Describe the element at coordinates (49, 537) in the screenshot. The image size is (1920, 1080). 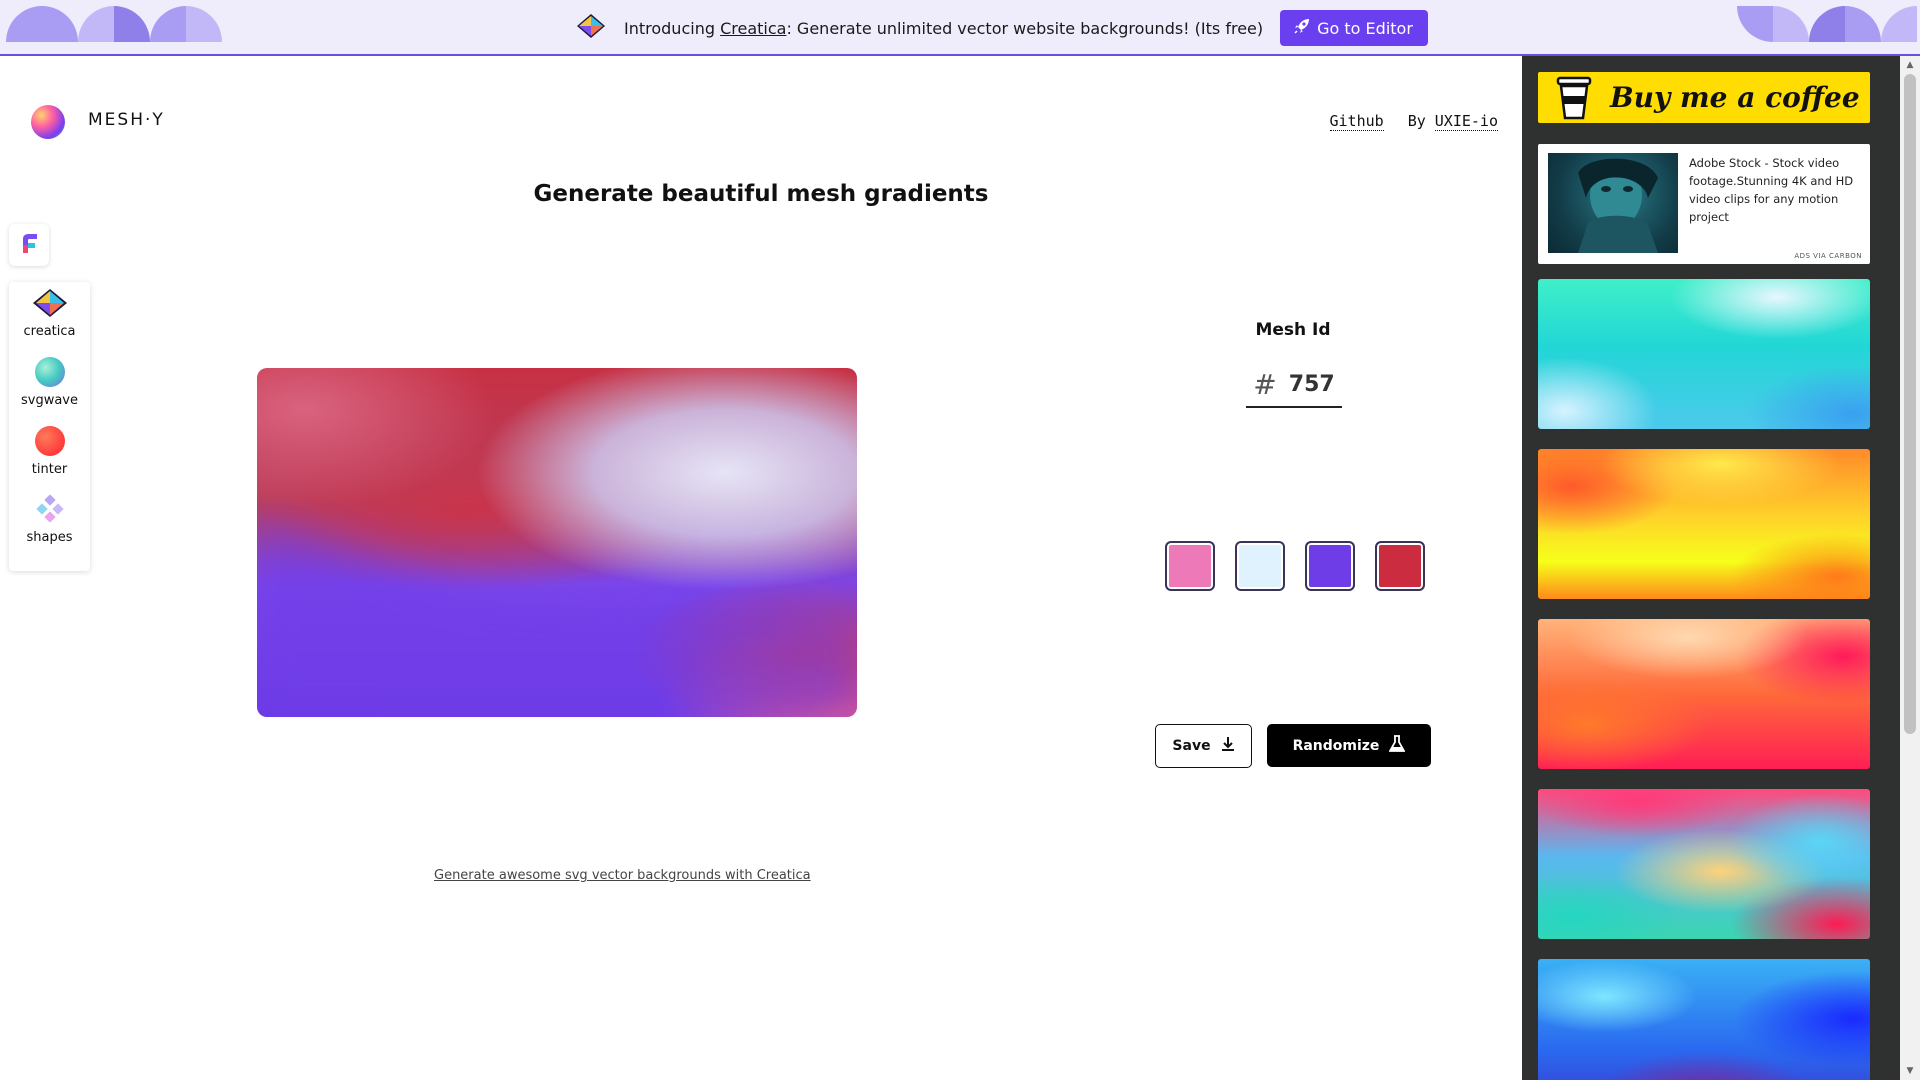
I see `sidebar-item-label: shapes` at that location.